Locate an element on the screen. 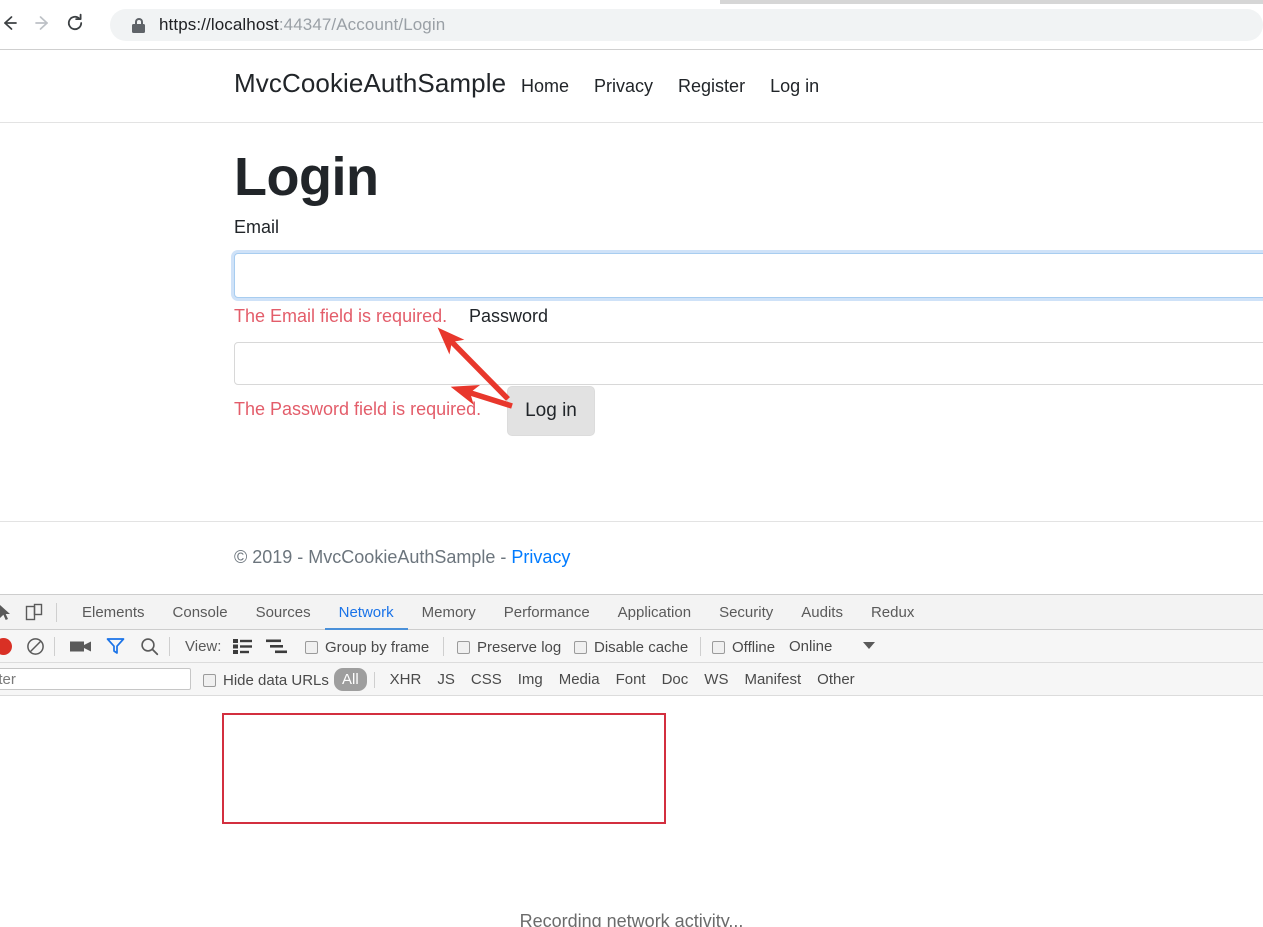 This screenshot has width=1263, height=927. devtools-tab-audits: Audits is located at coordinates (822, 612).